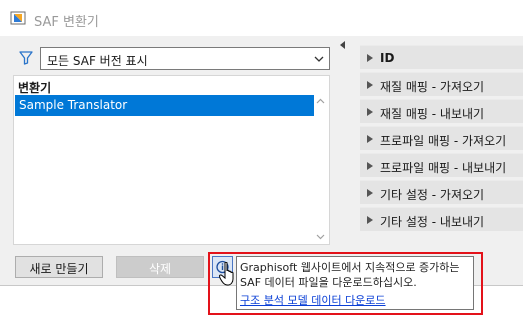 The image size is (523, 321). I want to click on panel-material-import: 재질 매핑 - 가져오기, so click(441, 84).